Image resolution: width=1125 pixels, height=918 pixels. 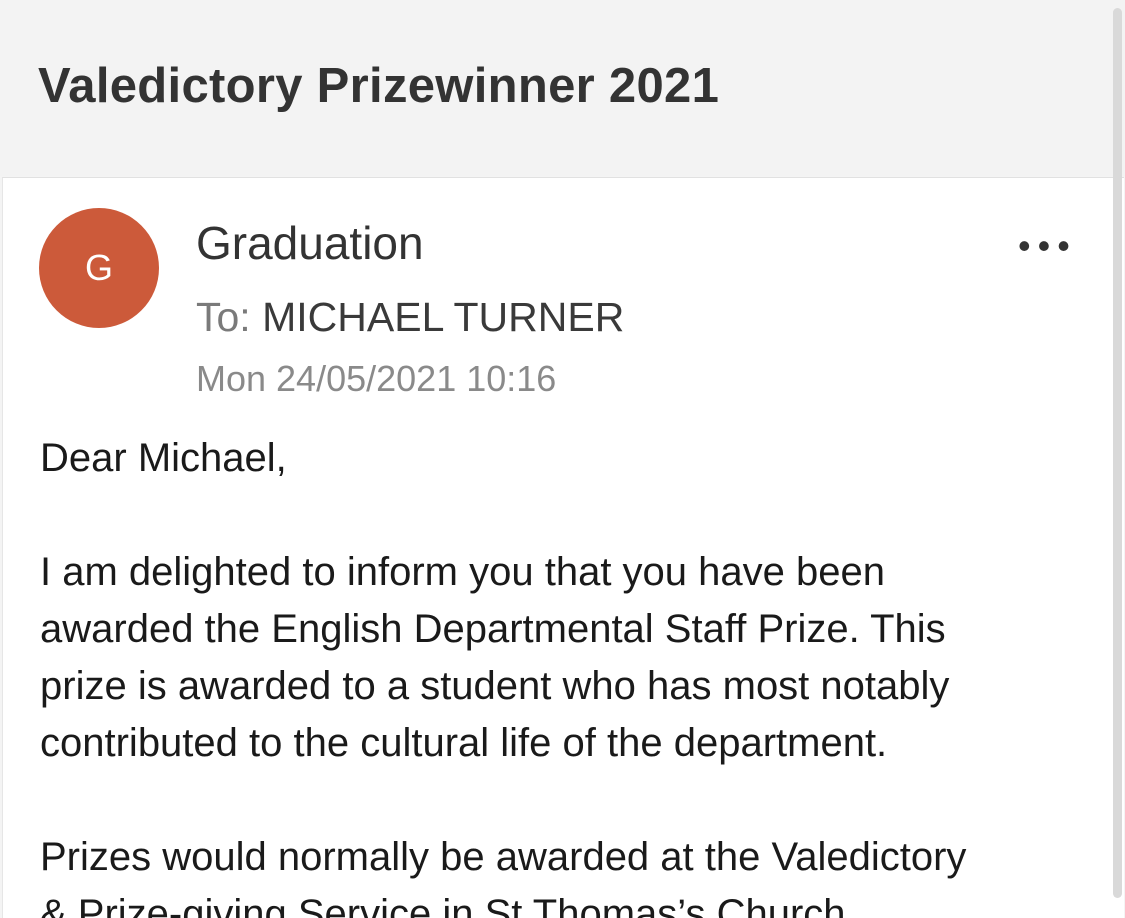 I want to click on recipient-name: MICHAEL TURNER, so click(x=443, y=317).